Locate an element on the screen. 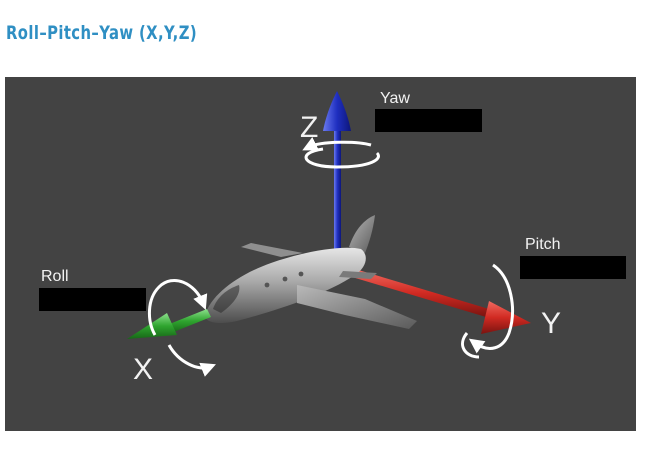 The width and height of the screenshot is (651, 449). z-axis-arrow is located at coordinates (337, 171).